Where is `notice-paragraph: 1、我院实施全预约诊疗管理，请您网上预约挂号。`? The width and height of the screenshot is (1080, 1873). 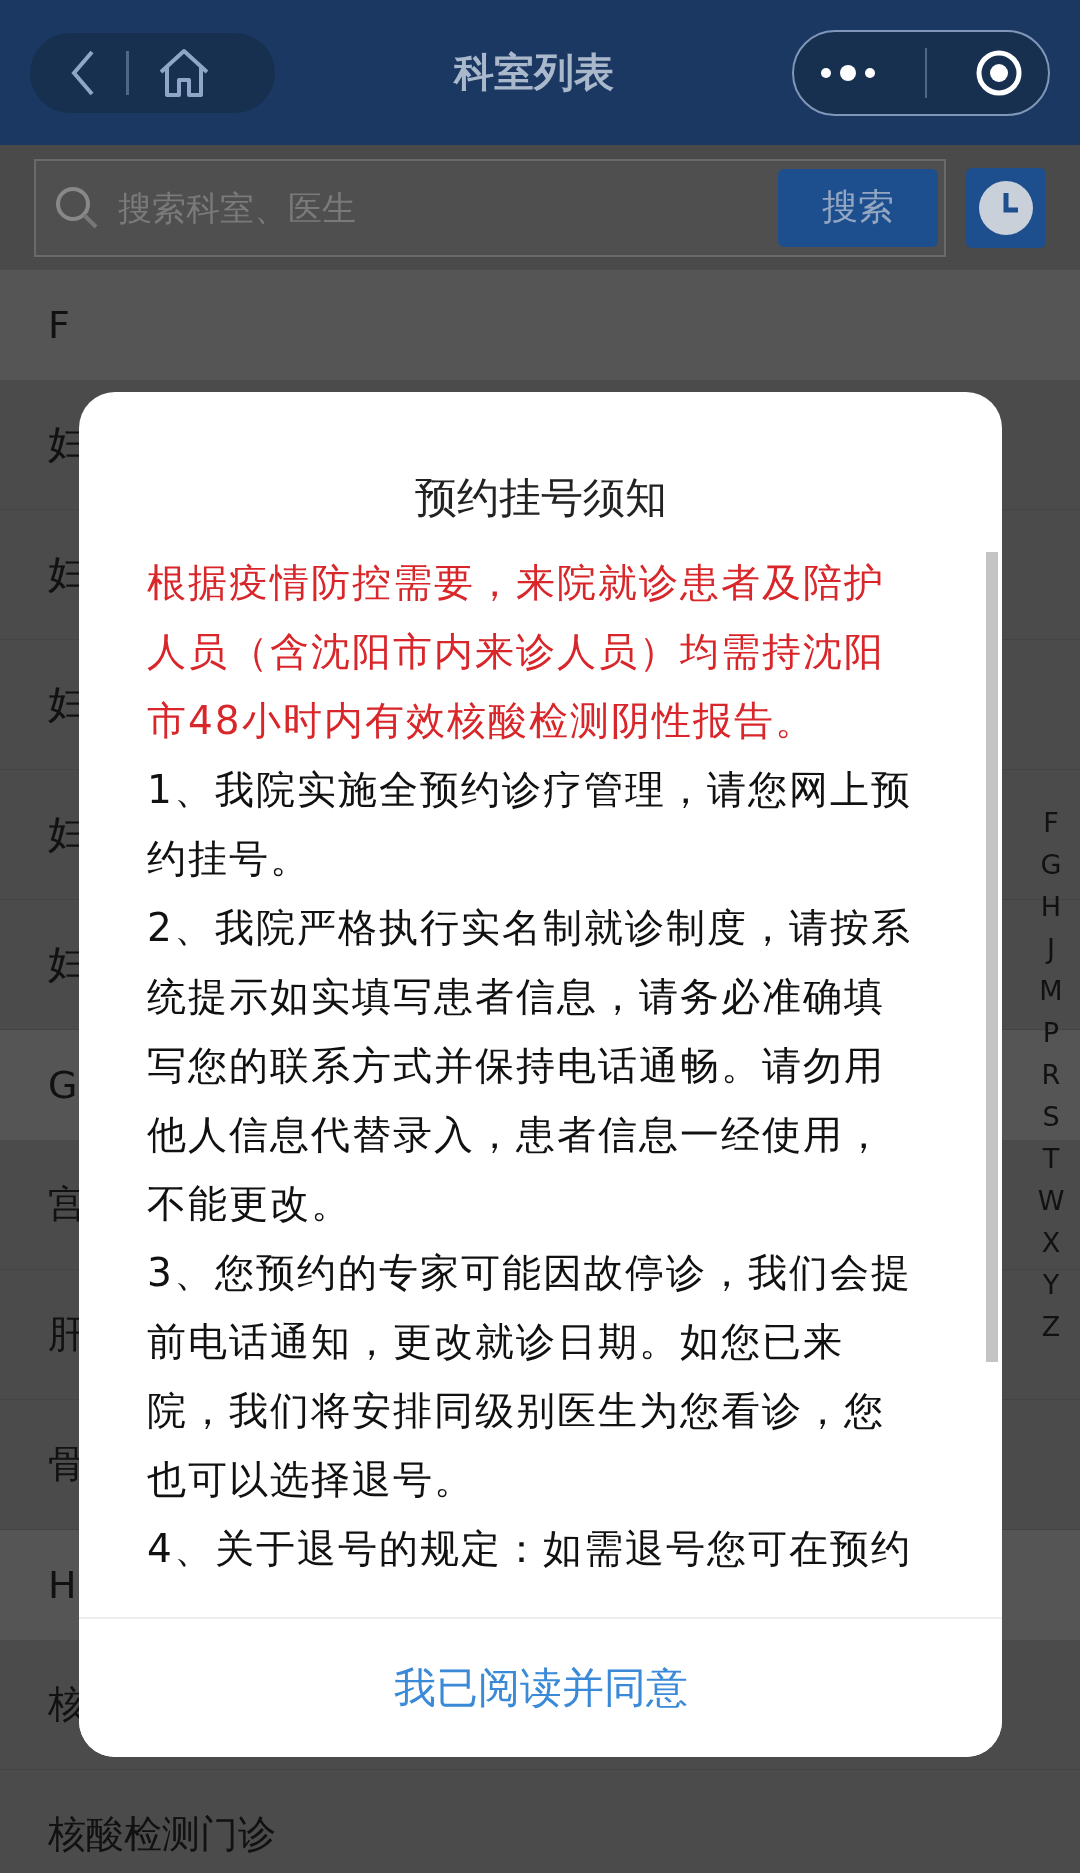
notice-paragraph: 1、我院实施全预约诊疗管理，请您网上预约挂号。 is located at coordinates (530, 824).